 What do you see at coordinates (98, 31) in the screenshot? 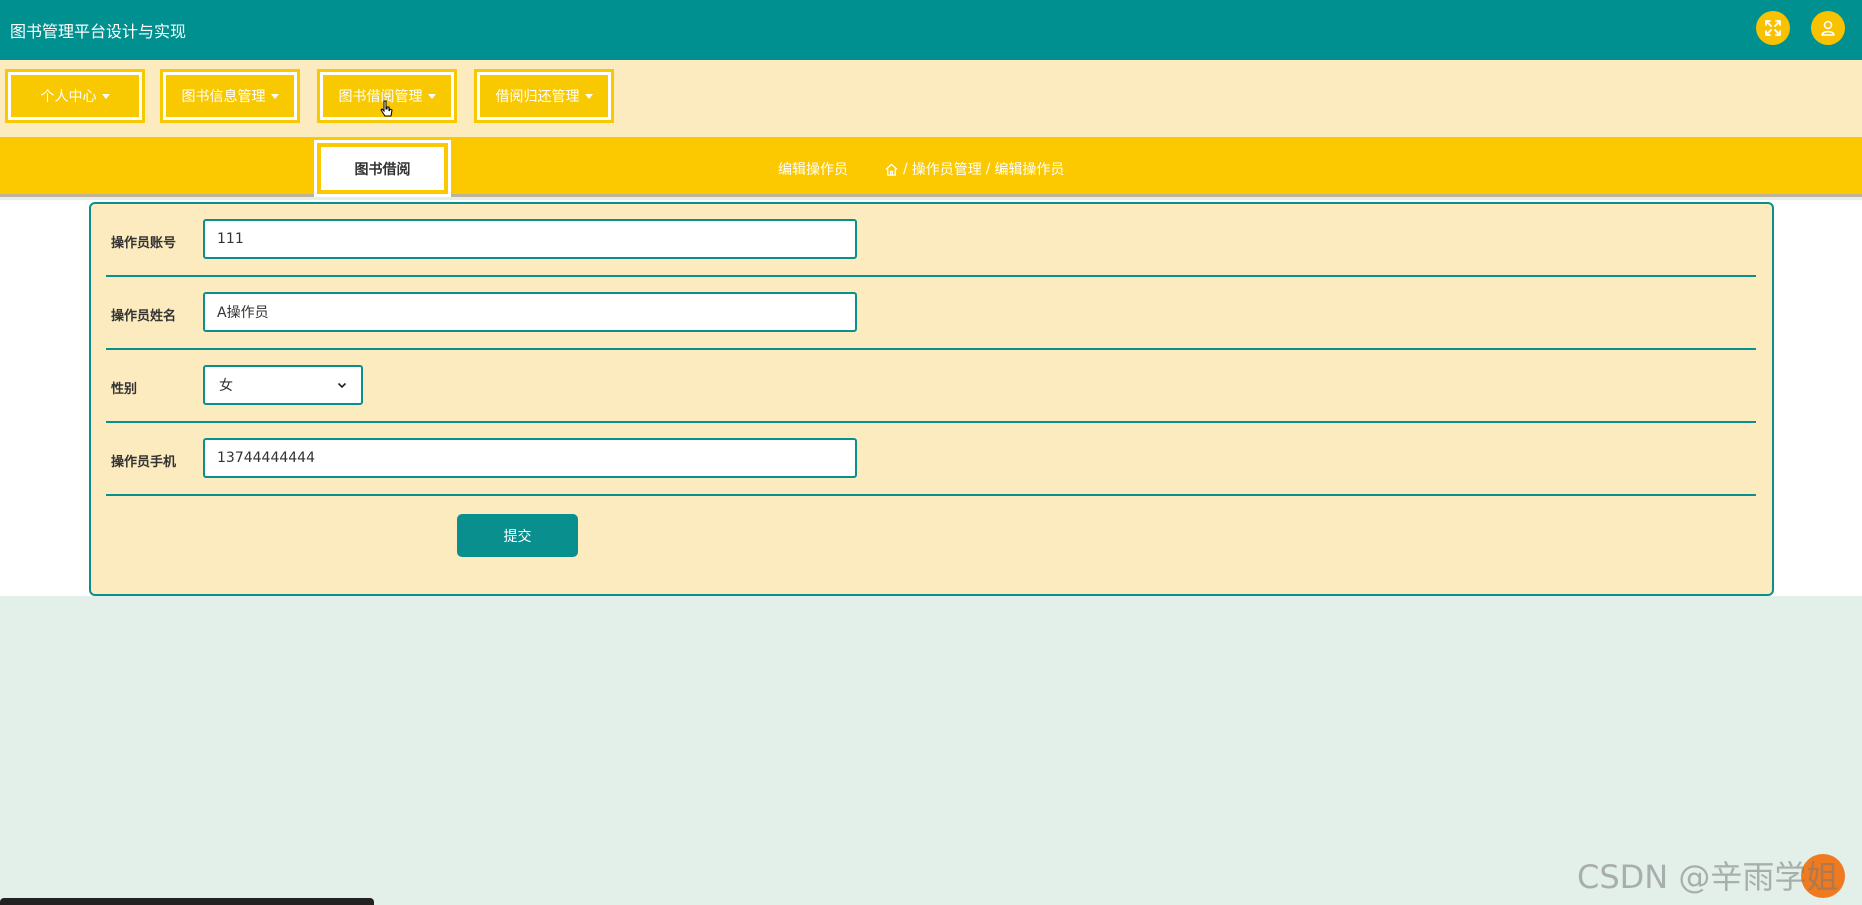
I see `app-title: 图书管理平台设计与实现` at bounding box center [98, 31].